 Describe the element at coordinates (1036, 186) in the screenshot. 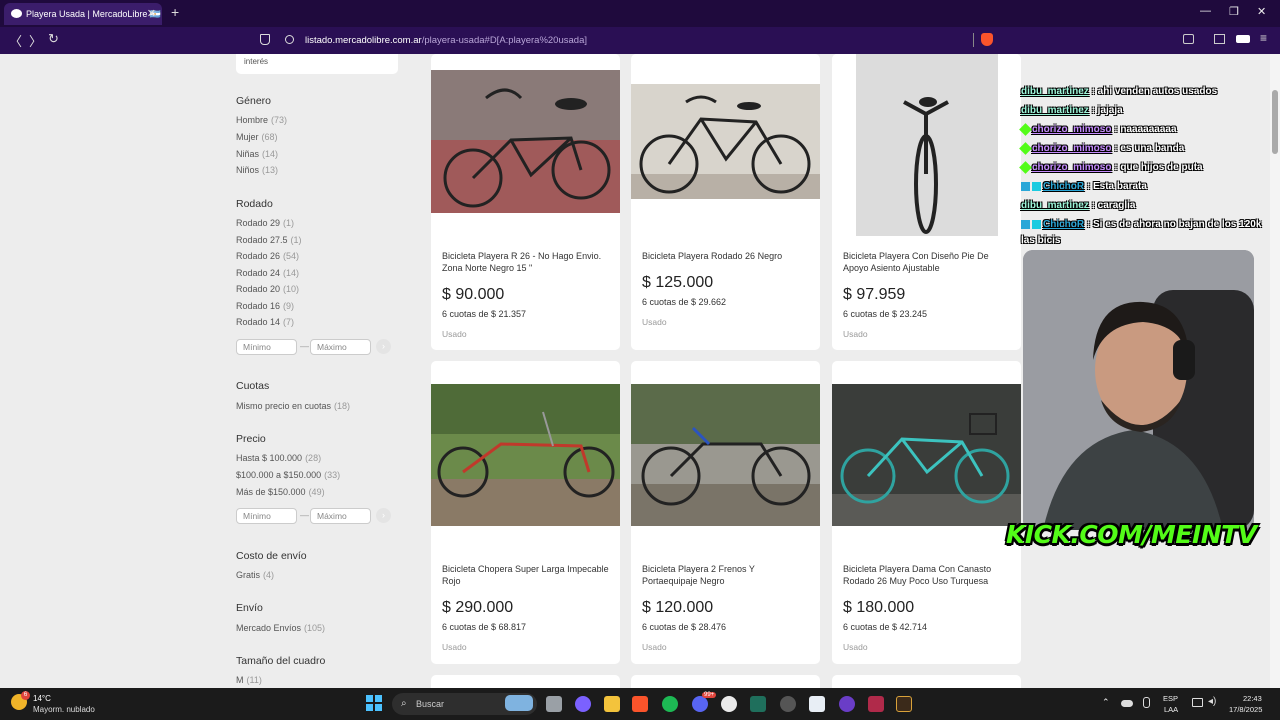

I see `vip-badge-icon` at that location.